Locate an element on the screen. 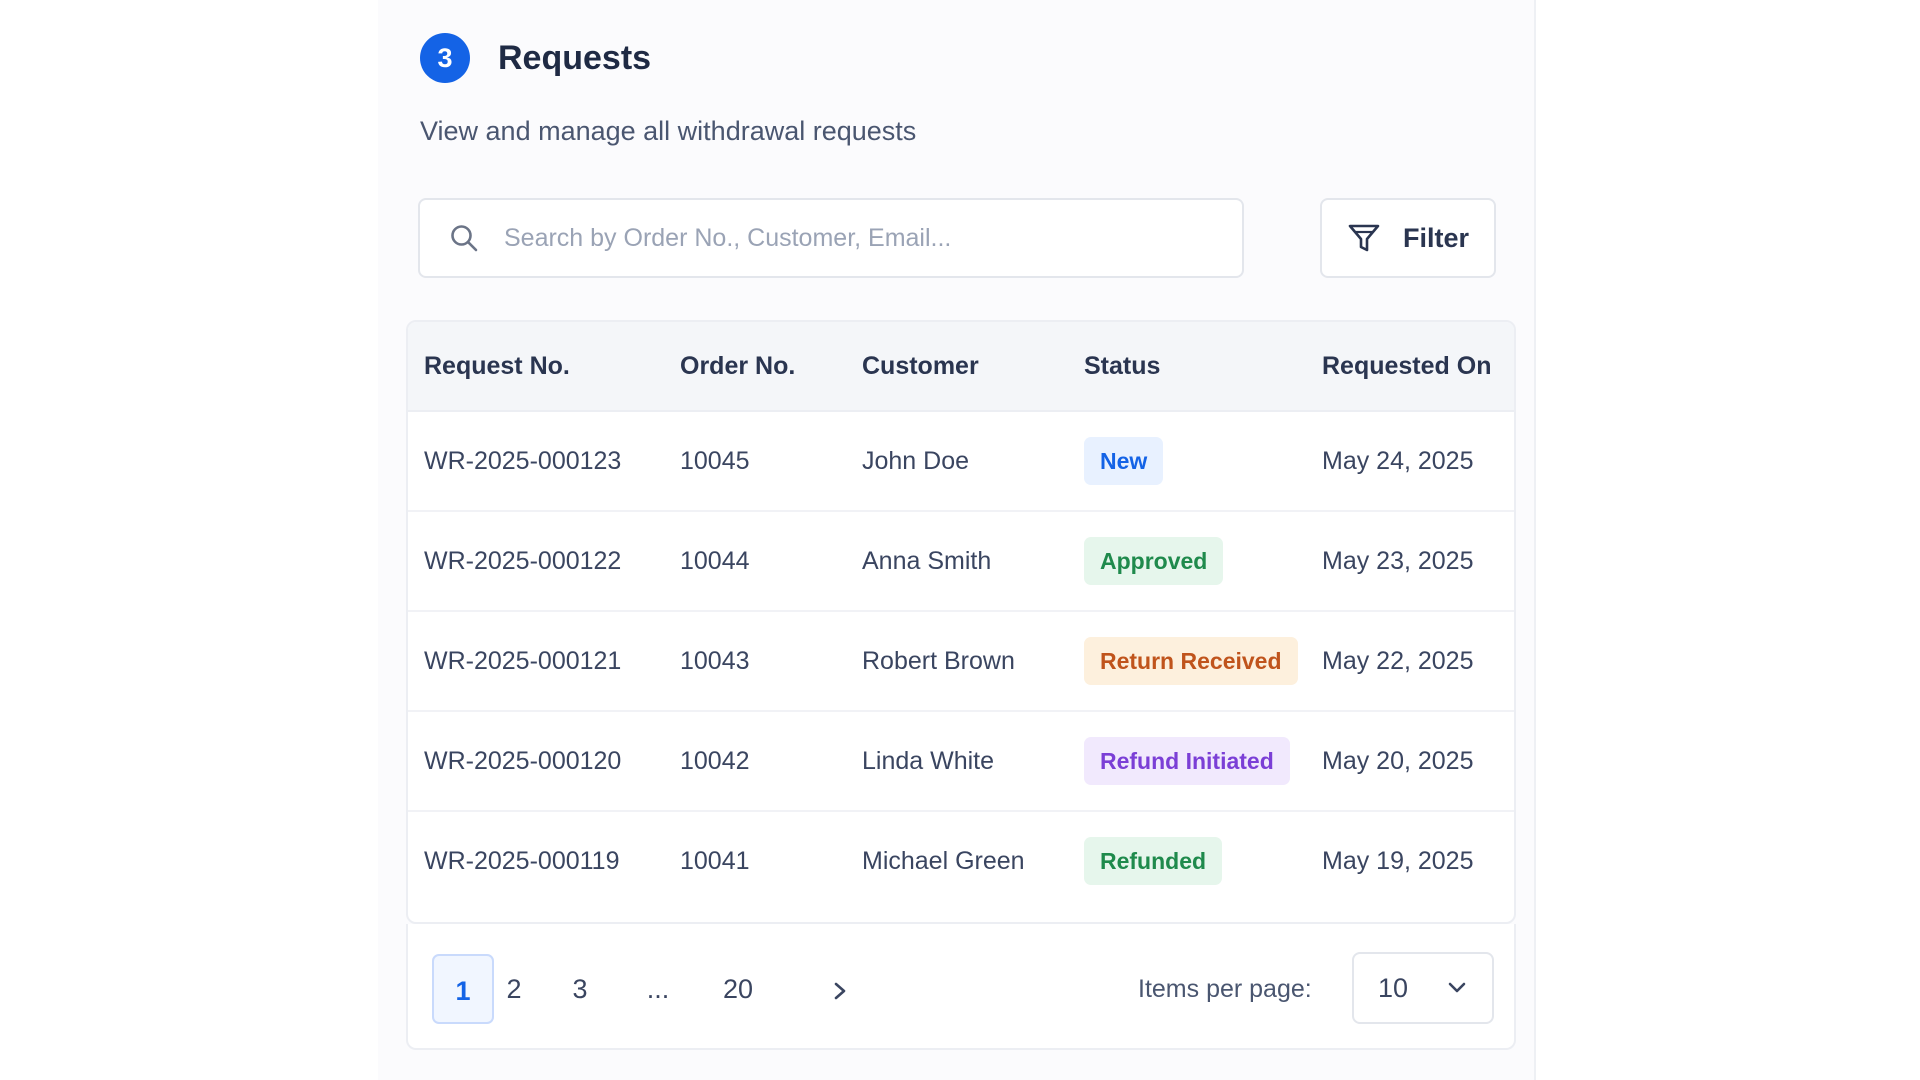 The image size is (1920, 1080). page-button-2: 2 is located at coordinates (514, 989).